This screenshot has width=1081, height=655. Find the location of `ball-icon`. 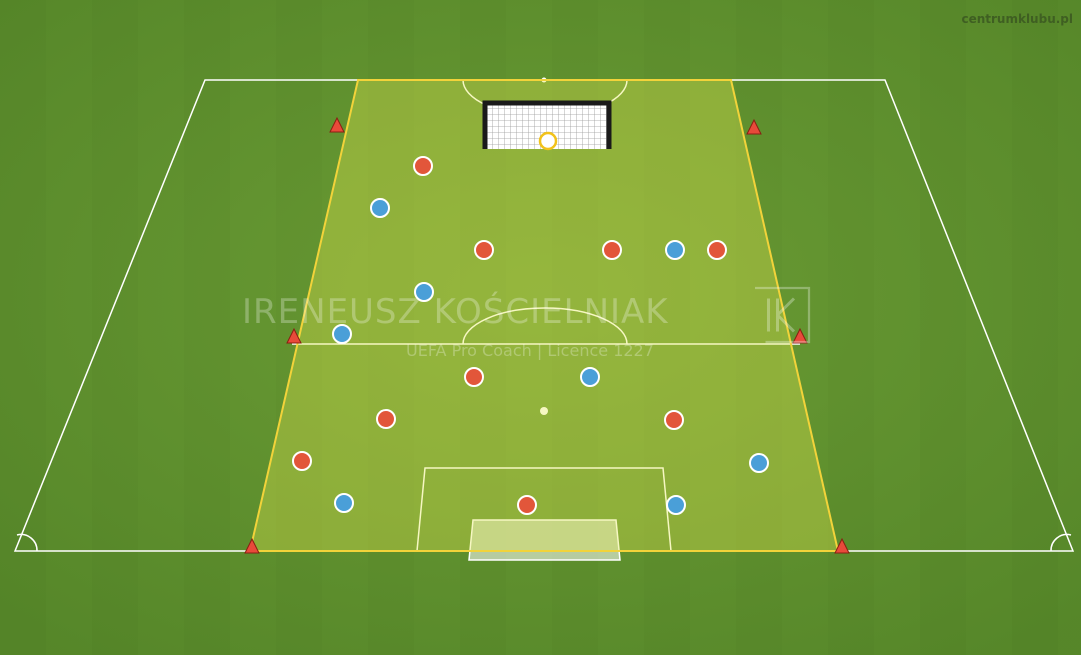

ball-icon is located at coordinates (548, 141).